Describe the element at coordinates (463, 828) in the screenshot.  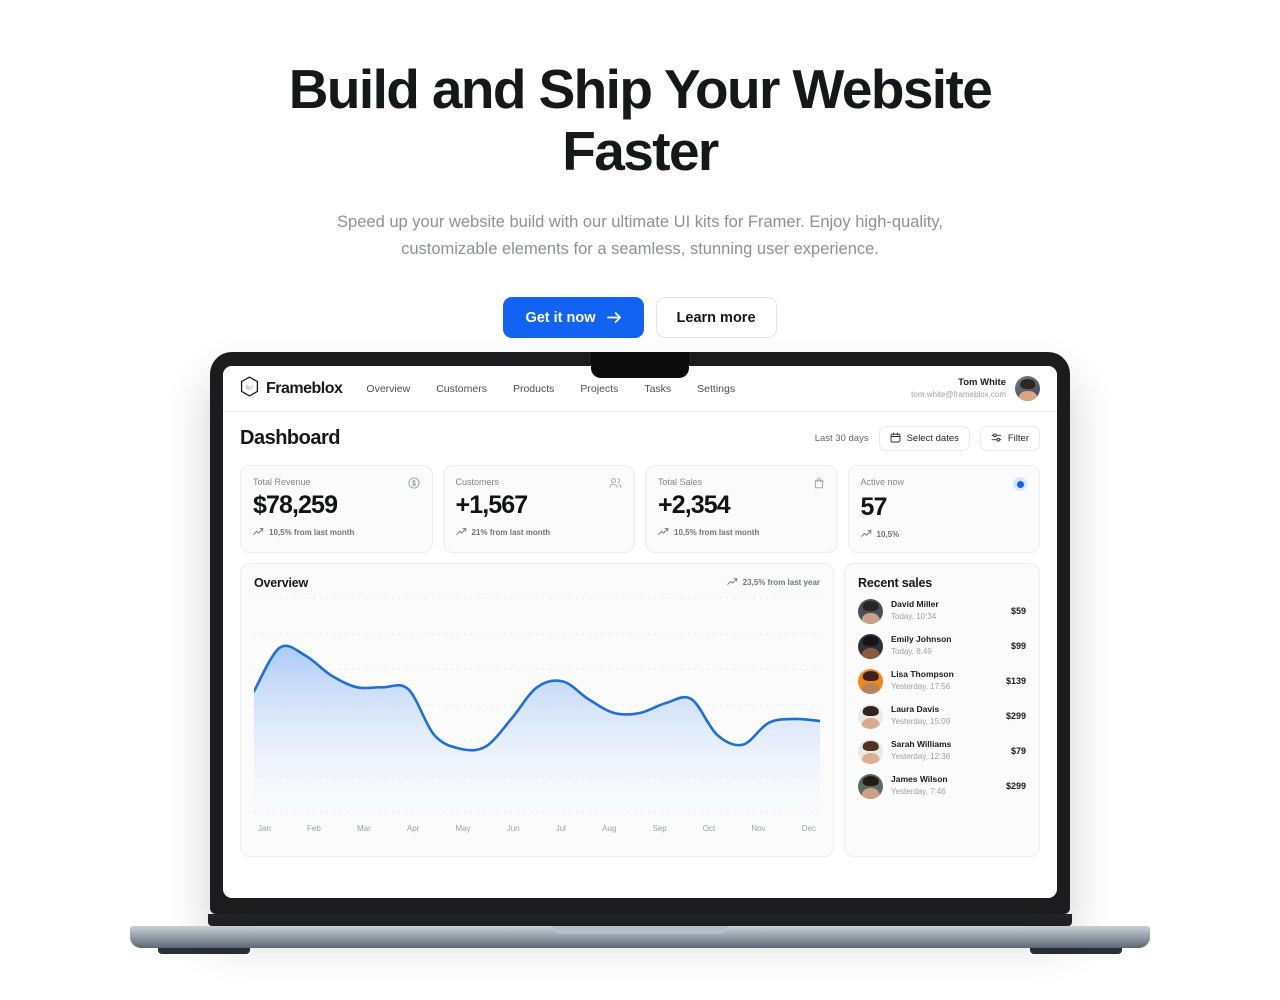
I see `chart-x-tick: May` at that location.